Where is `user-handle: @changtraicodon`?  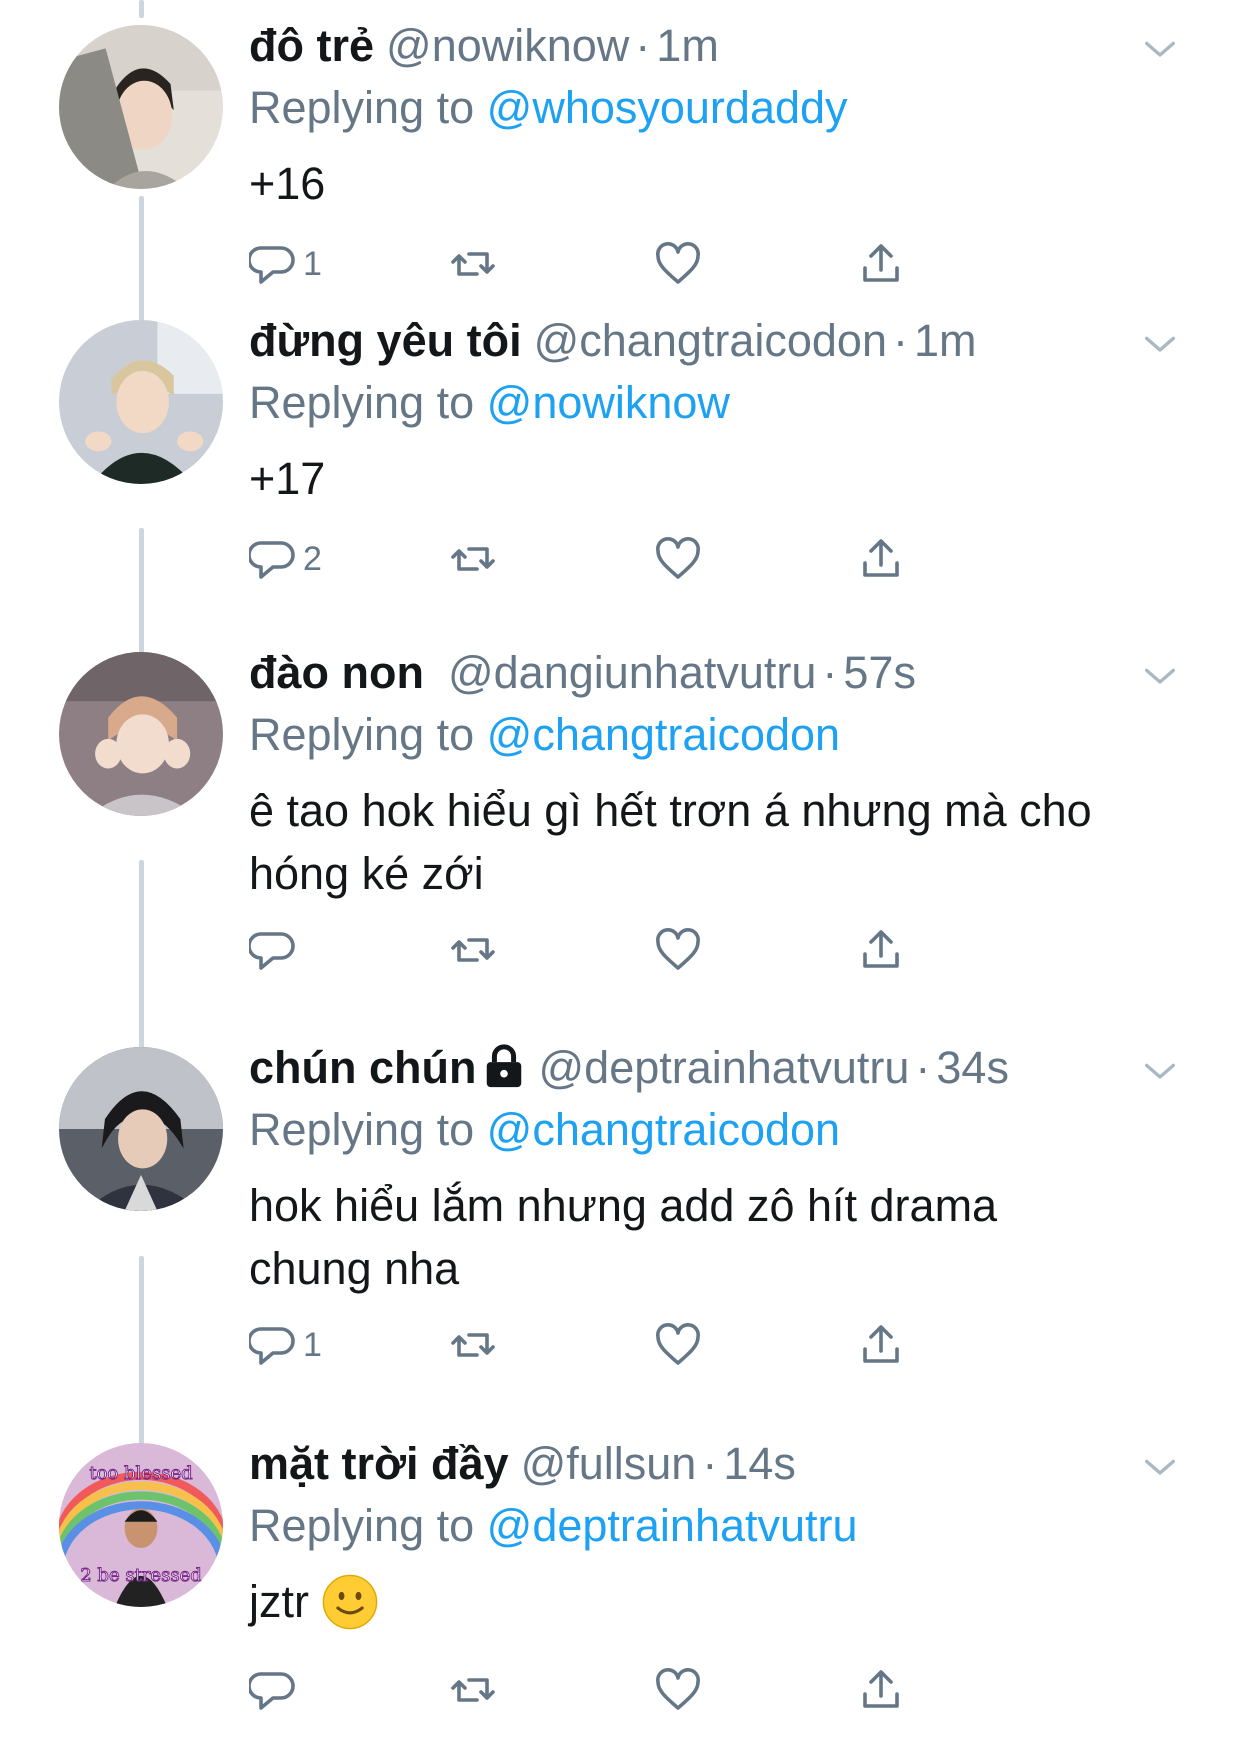 user-handle: @changtraicodon is located at coordinates (710, 340).